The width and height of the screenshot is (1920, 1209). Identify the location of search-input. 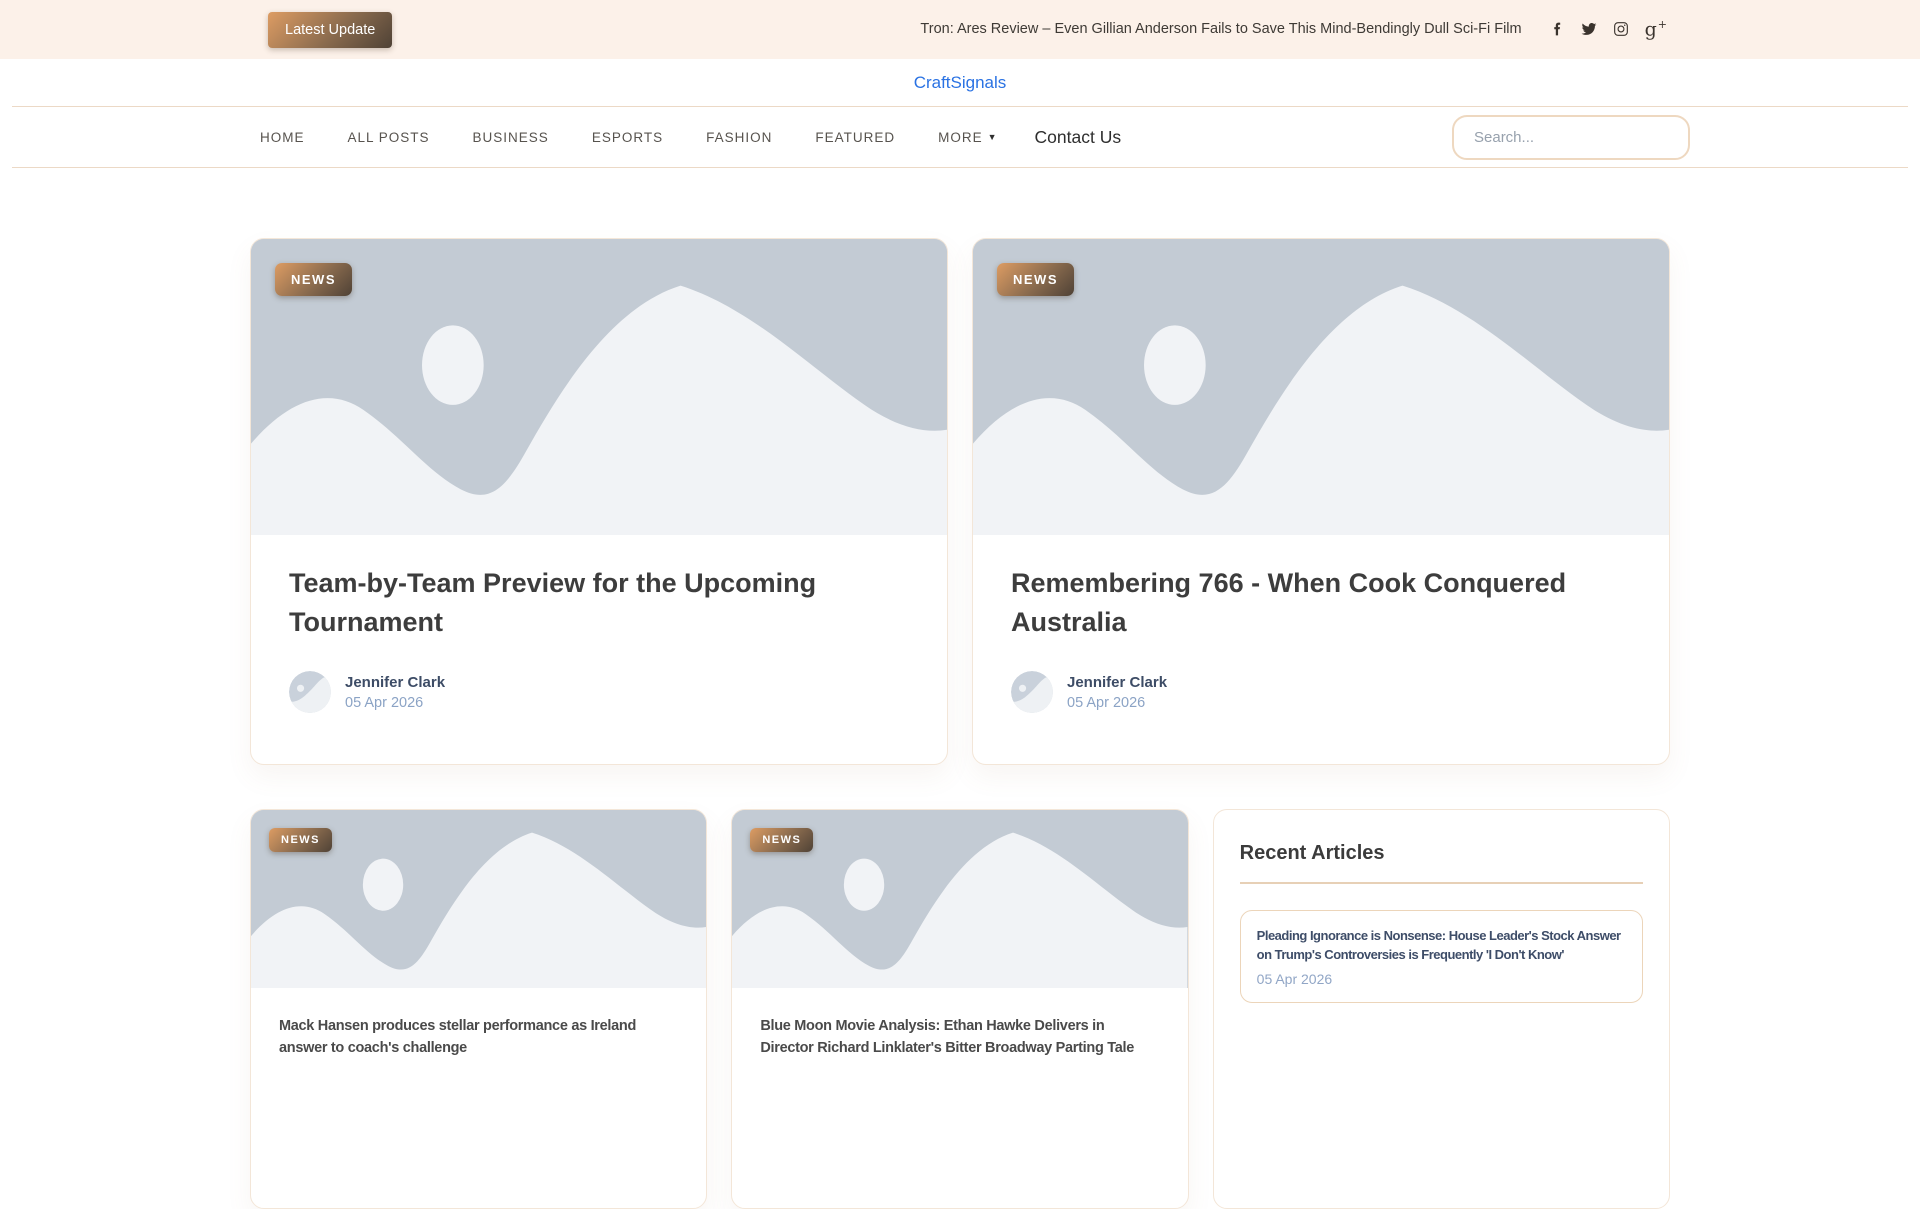
(1571, 137).